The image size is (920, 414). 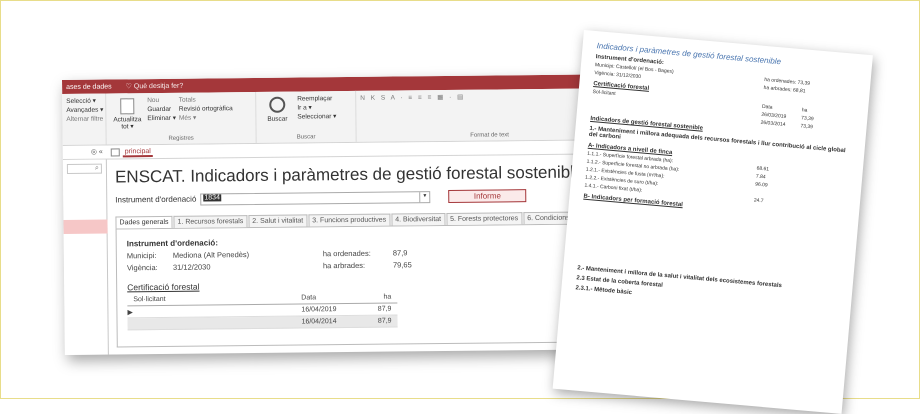 I want to click on tab-health: 2. Salut i vitalitat, so click(x=278, y=221).